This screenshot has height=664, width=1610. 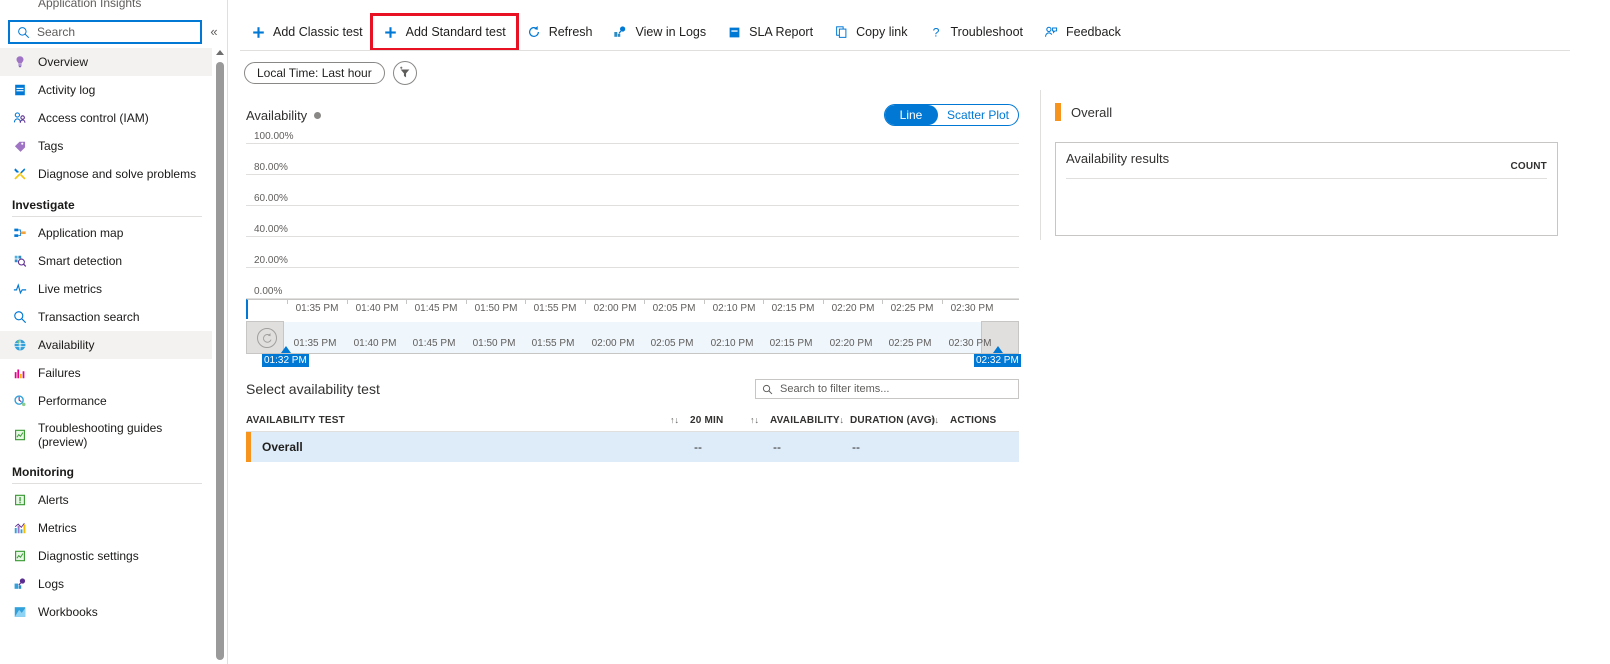 What do you see at coordinates (114, 32) in the screenshot?
I see `search-input` at bounding box center [114, 32].